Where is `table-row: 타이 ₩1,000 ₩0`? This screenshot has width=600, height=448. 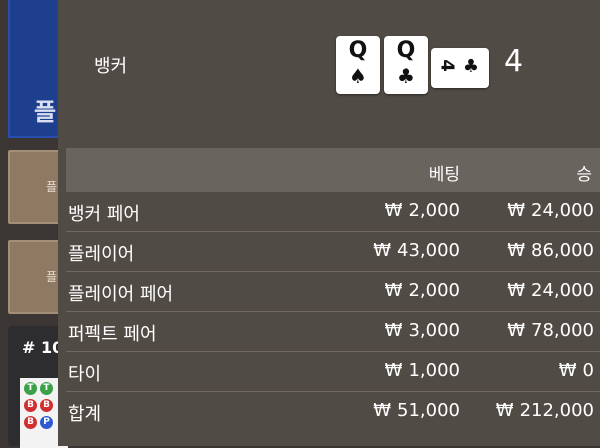
table-row: 타이 ₩1,000 ₩0 is located at coordinates (333, 372).